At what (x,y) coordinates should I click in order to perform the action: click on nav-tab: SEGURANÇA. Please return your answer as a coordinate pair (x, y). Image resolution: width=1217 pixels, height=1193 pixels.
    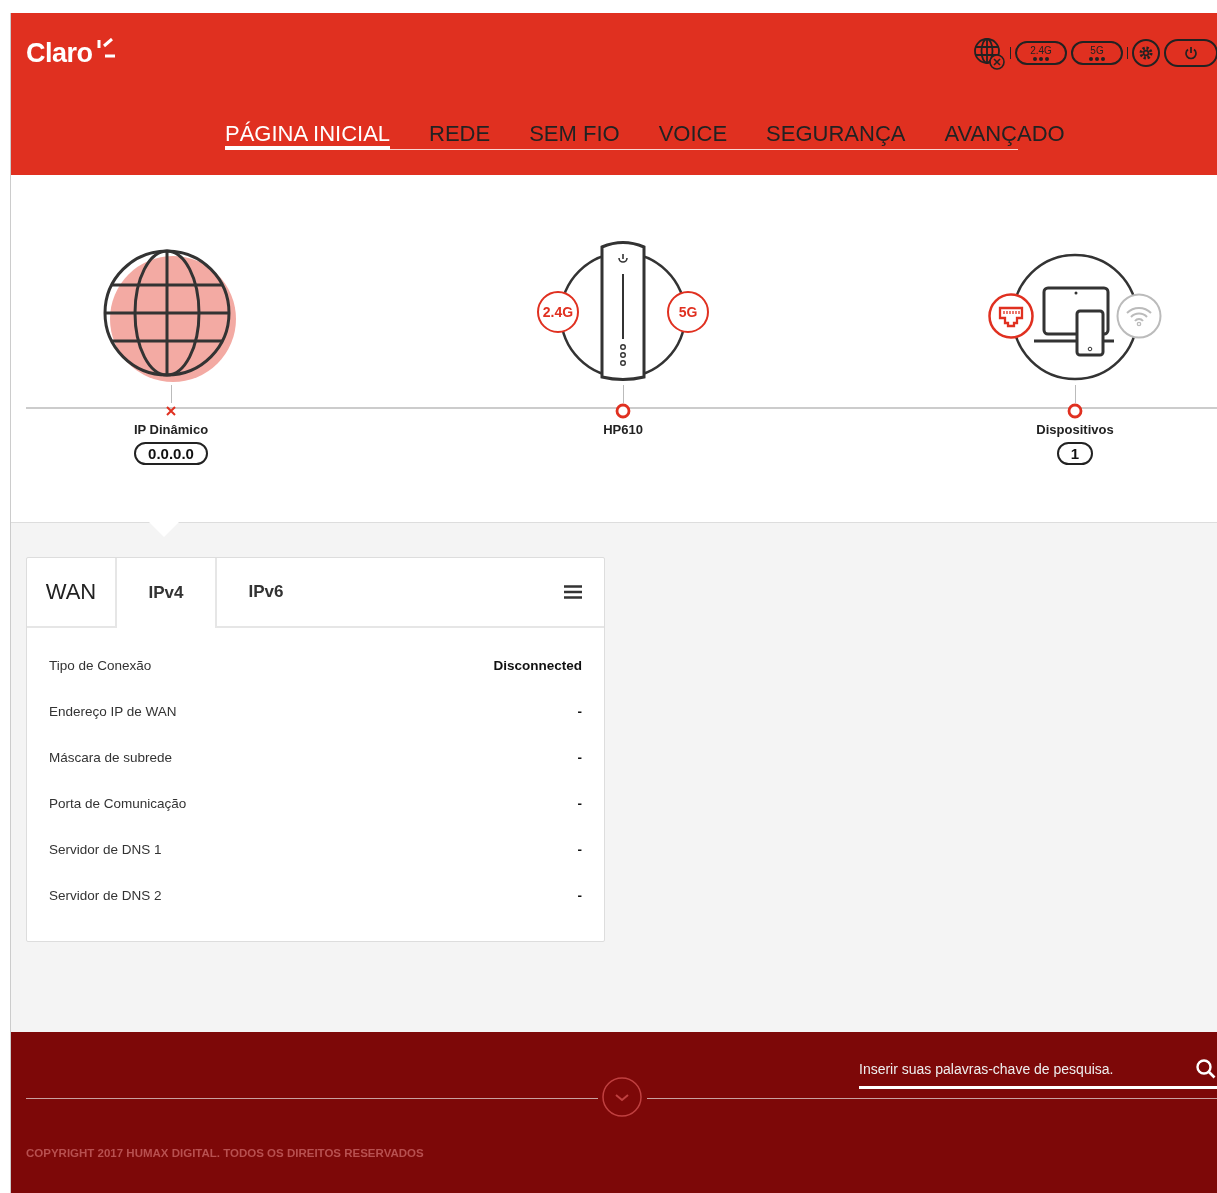
    Looking at the image, I should click on (836, 136).